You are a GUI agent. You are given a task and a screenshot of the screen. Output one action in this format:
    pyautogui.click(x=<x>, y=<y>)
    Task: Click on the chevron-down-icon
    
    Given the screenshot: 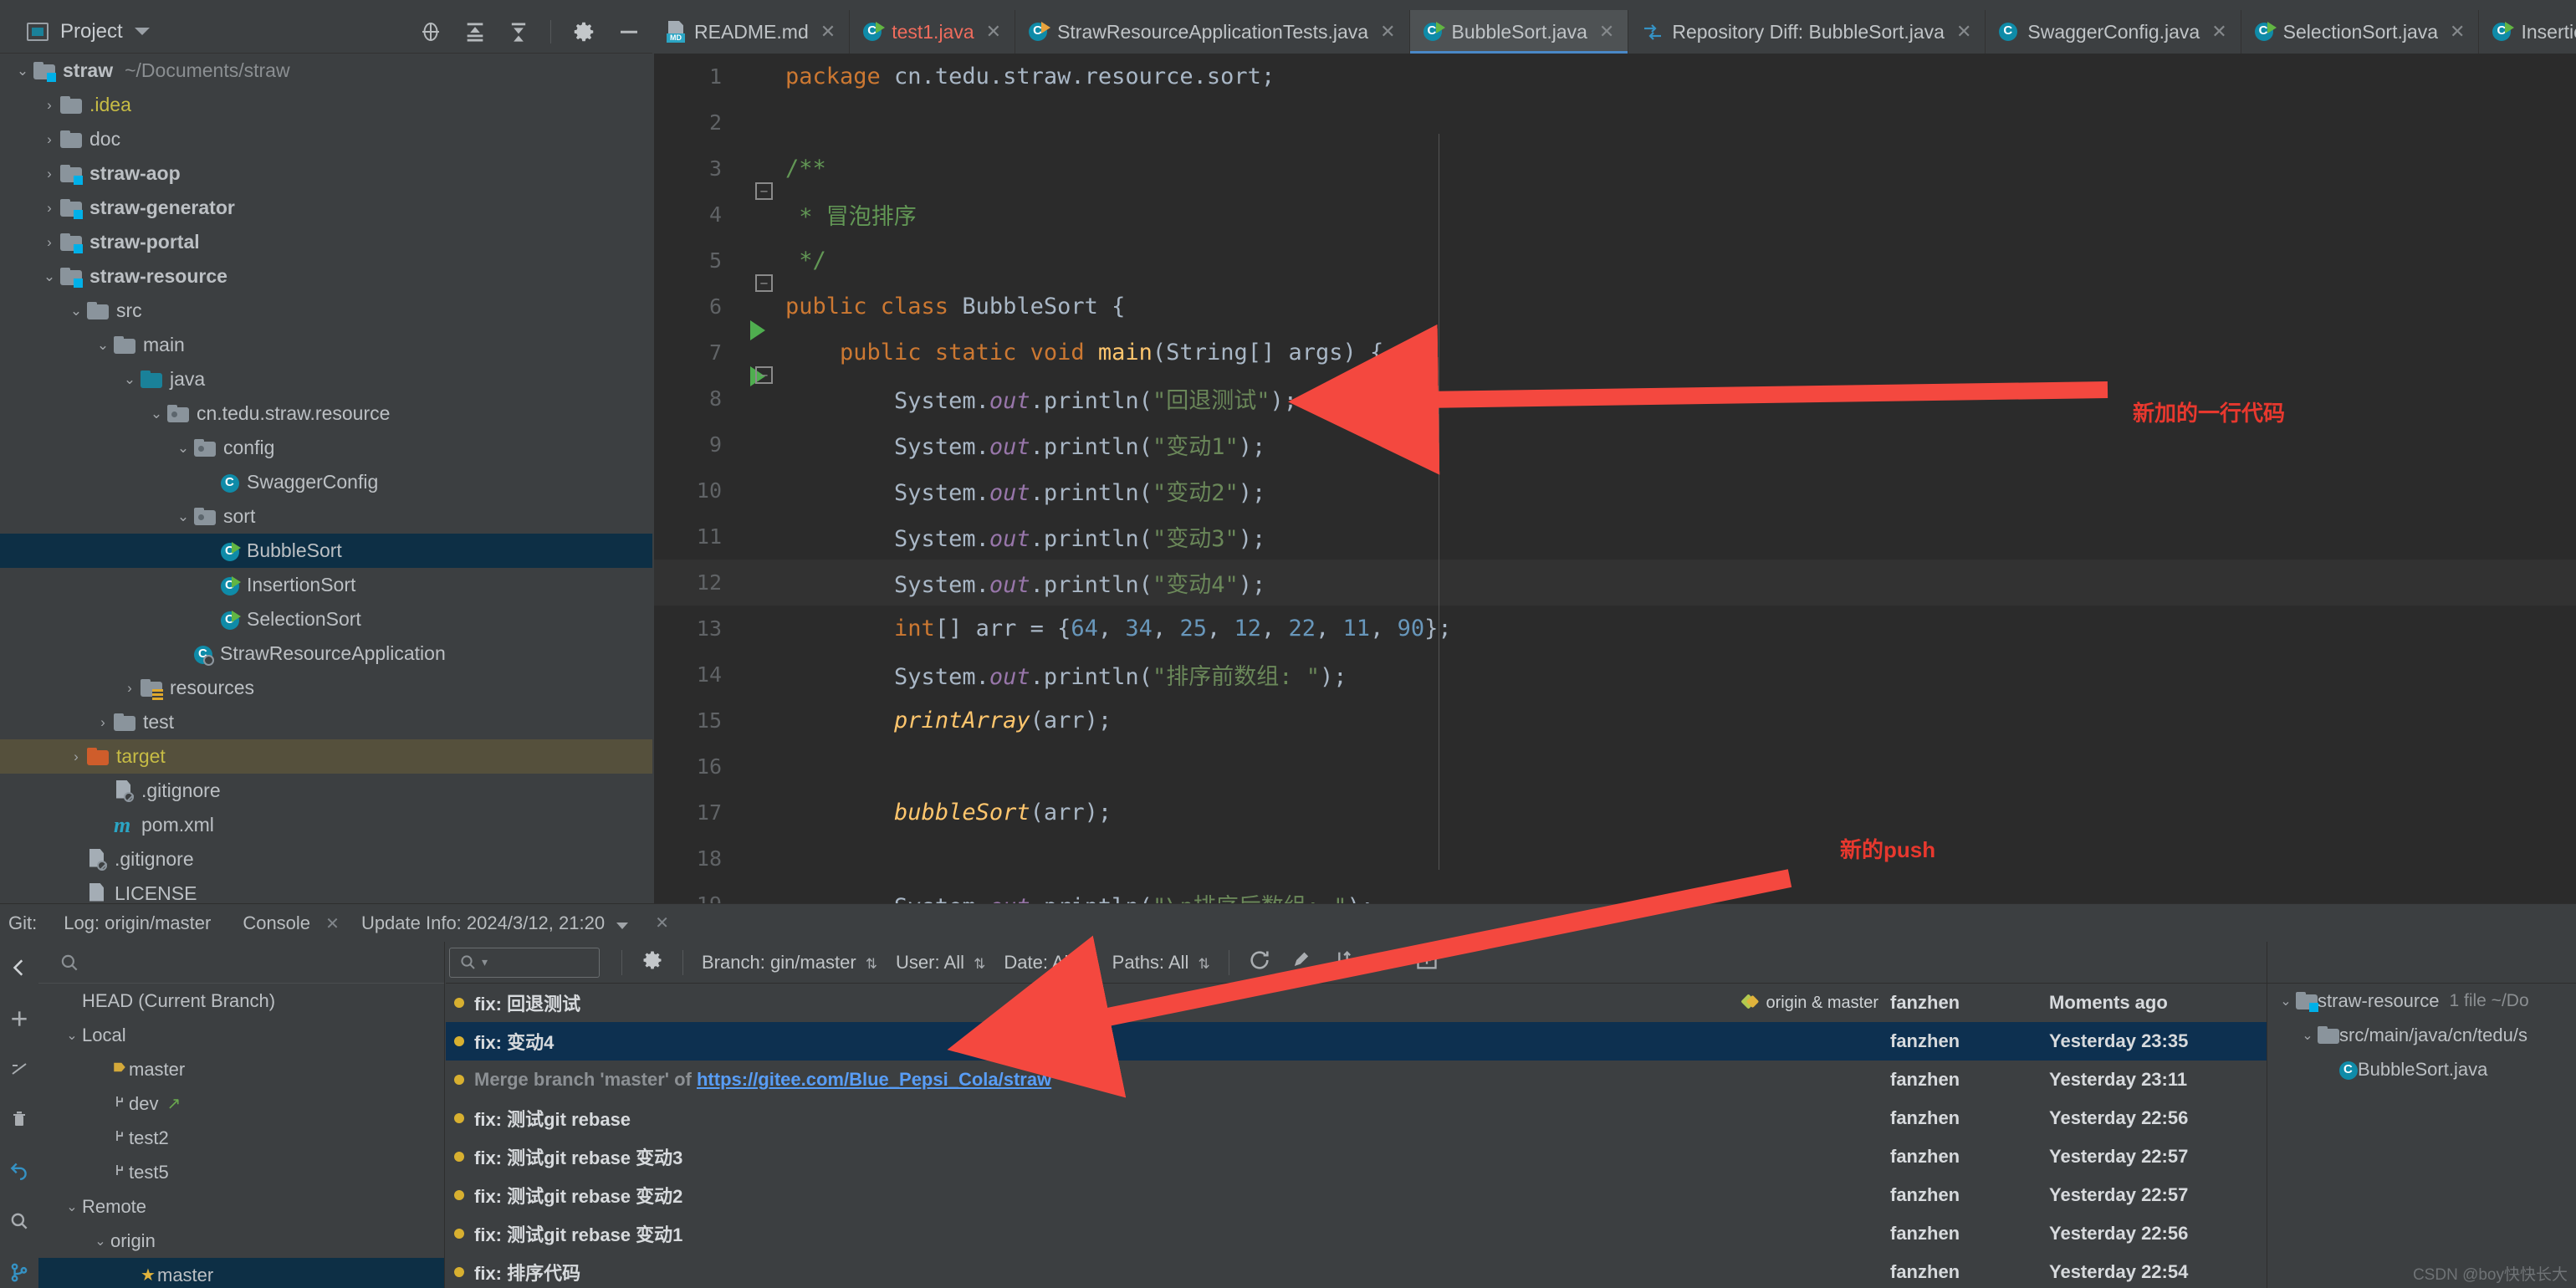 What is the action you would take?
    pyautogui.click(x=142, y=31)
    